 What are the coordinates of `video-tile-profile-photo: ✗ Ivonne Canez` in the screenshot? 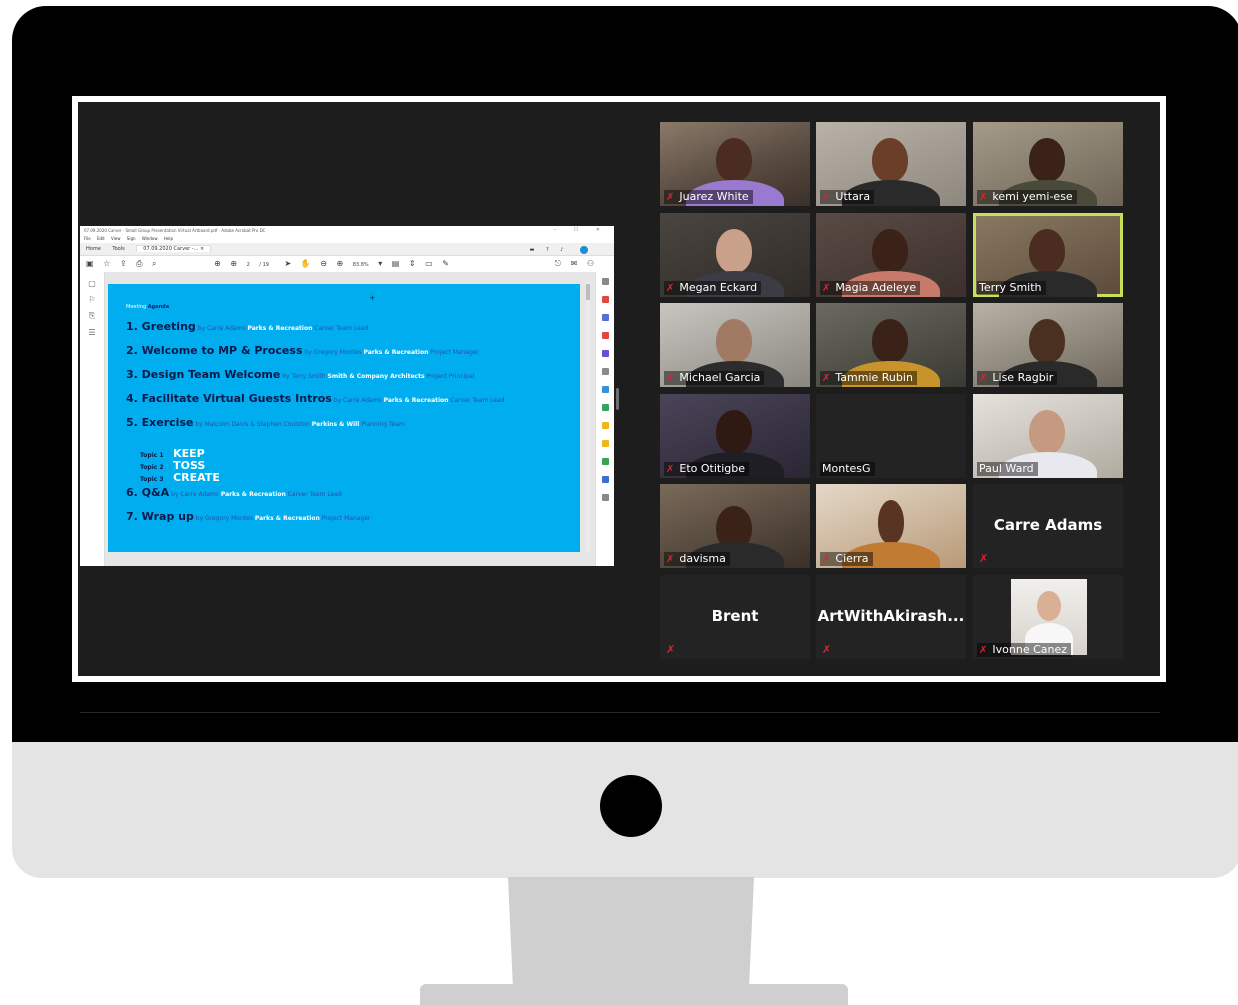 It's located at (1048, 617).